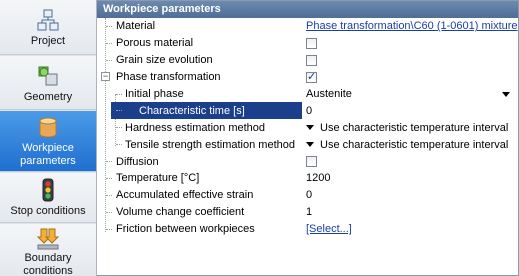 The image size is (519, 276). I want to click on sidebar-item-label: Stop conditions, so click(48, 211).